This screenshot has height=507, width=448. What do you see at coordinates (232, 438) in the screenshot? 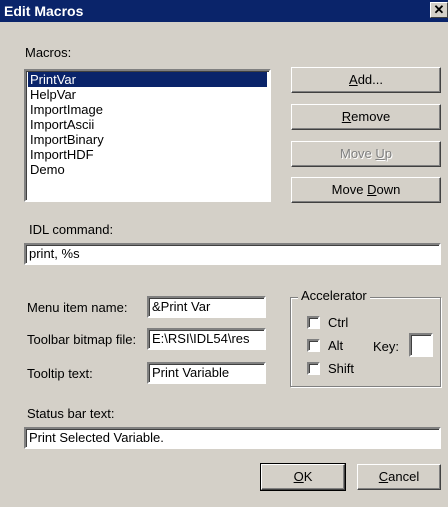
I see `status-bar-text-field: Print Selected Variable.` at bounding box center [232, 438].